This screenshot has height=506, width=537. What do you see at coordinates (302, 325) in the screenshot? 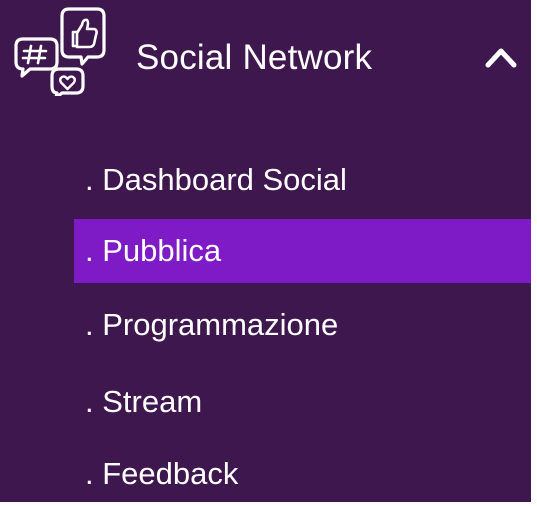
I see `menu-item-programmazione: . Programmazione` at bounding box center [302, 325].